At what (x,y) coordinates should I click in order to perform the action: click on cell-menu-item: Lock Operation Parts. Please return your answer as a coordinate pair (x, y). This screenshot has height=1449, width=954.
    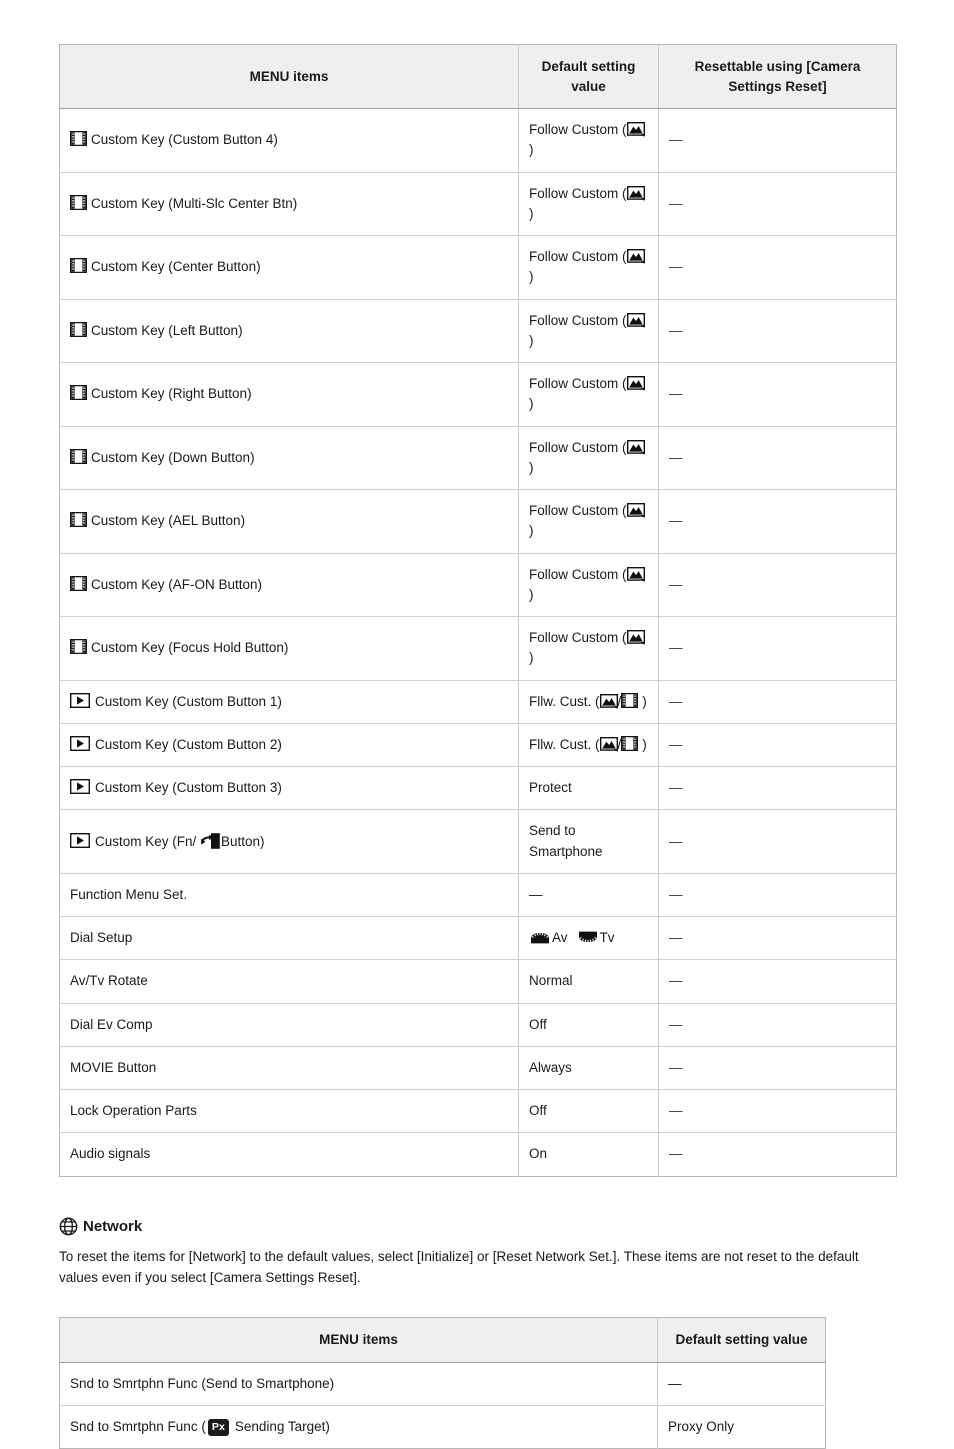
    Looking at the image, I should click on (289, 1111).